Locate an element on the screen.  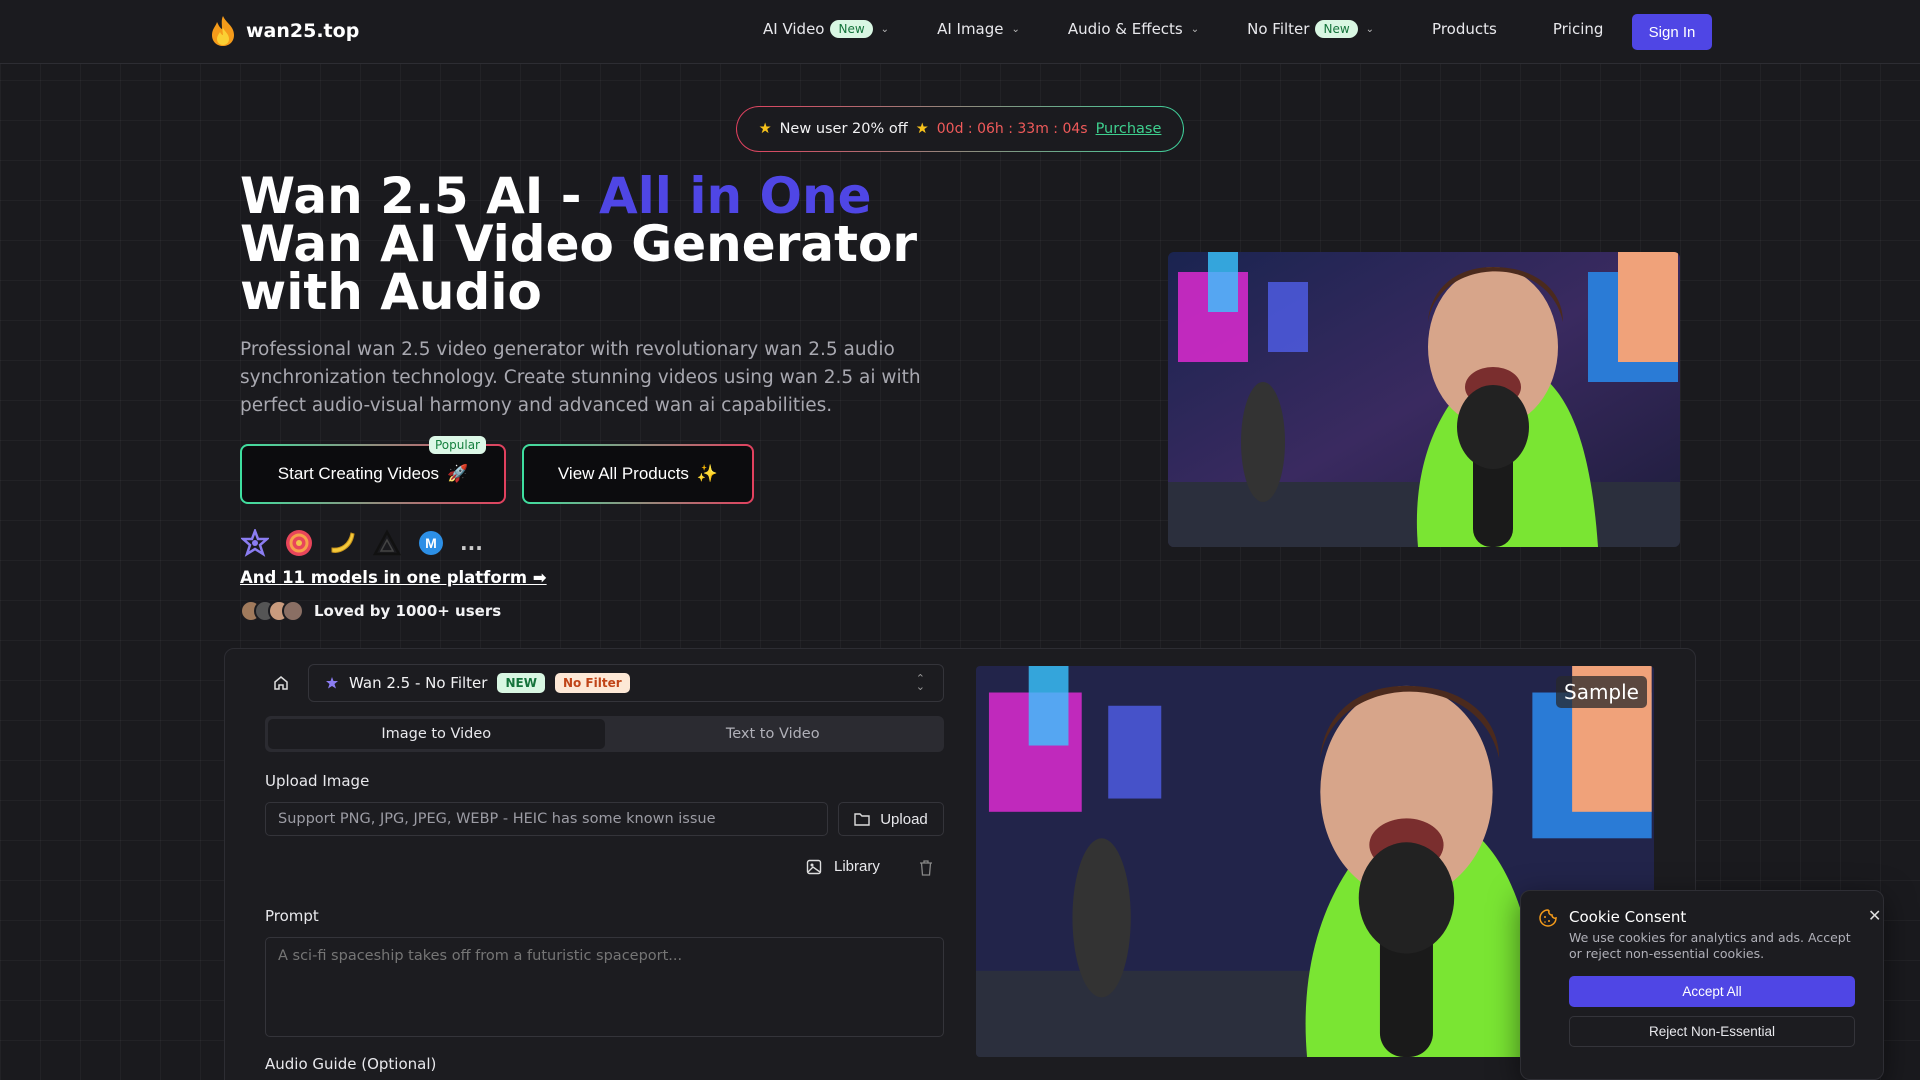
social-proof: Loved by 1000+ users is located at coordinates (370, 611).